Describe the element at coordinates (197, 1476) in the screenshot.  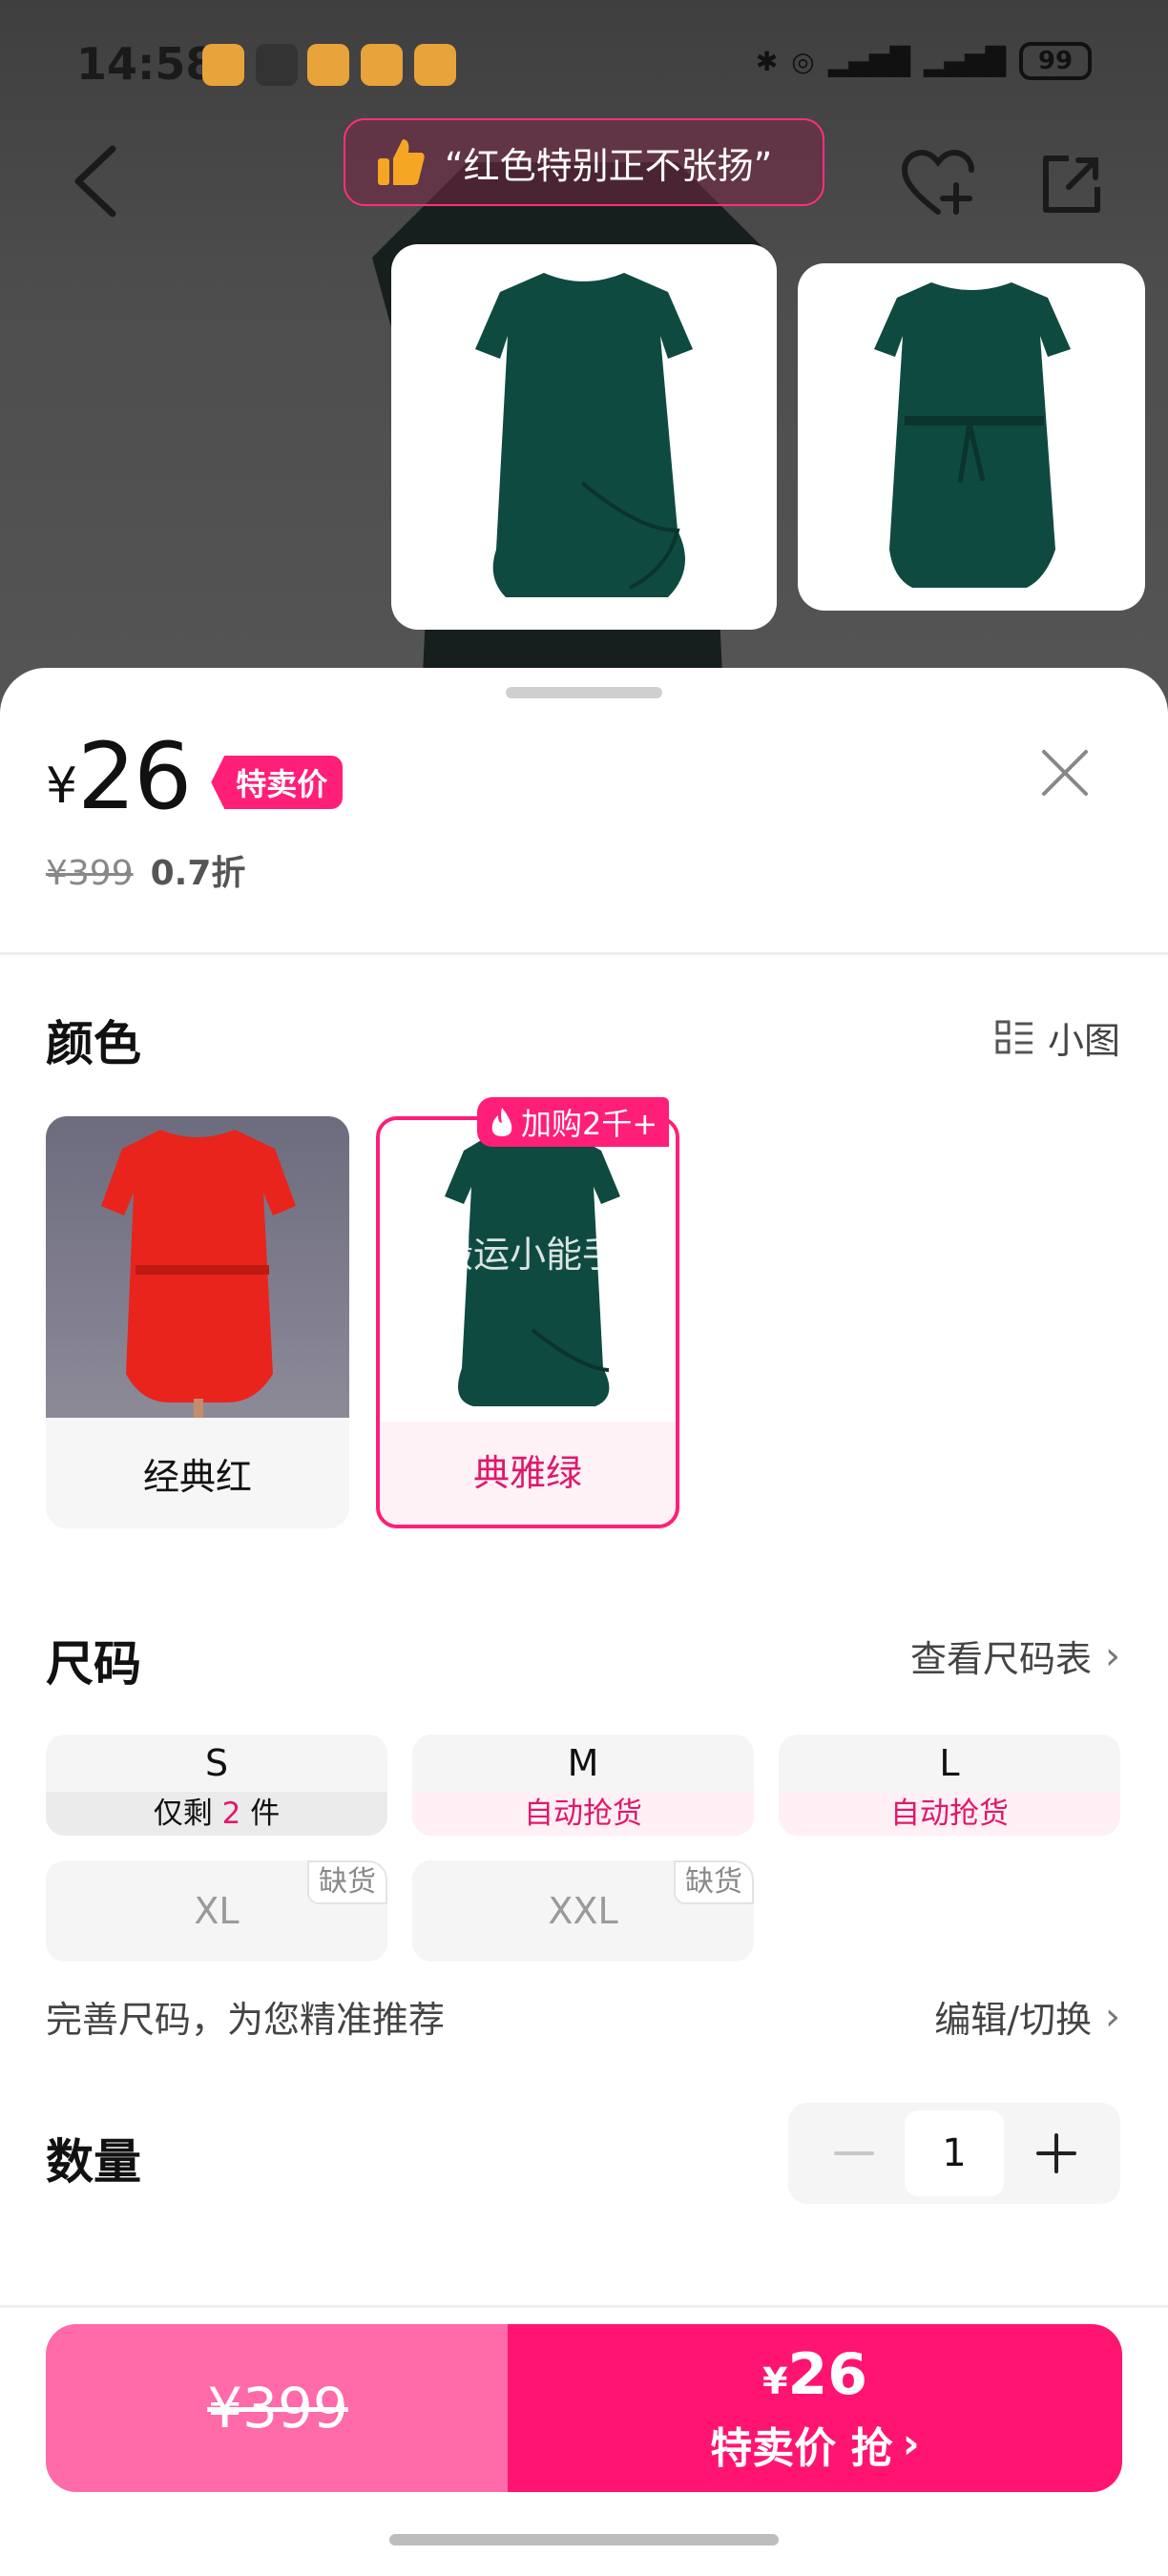
I see `color-option-label: 经典红` at that location.